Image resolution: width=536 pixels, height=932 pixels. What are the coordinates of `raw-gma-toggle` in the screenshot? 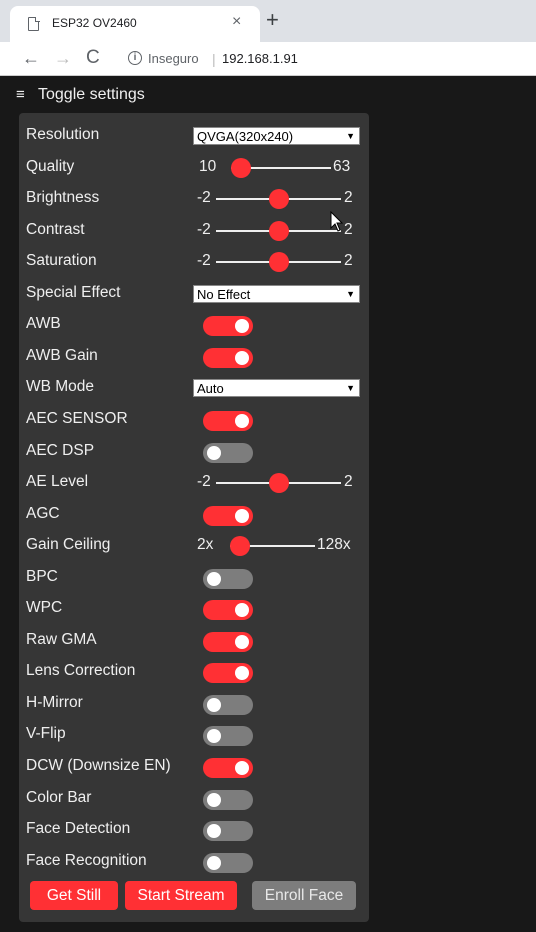 It's located at (228, 641).